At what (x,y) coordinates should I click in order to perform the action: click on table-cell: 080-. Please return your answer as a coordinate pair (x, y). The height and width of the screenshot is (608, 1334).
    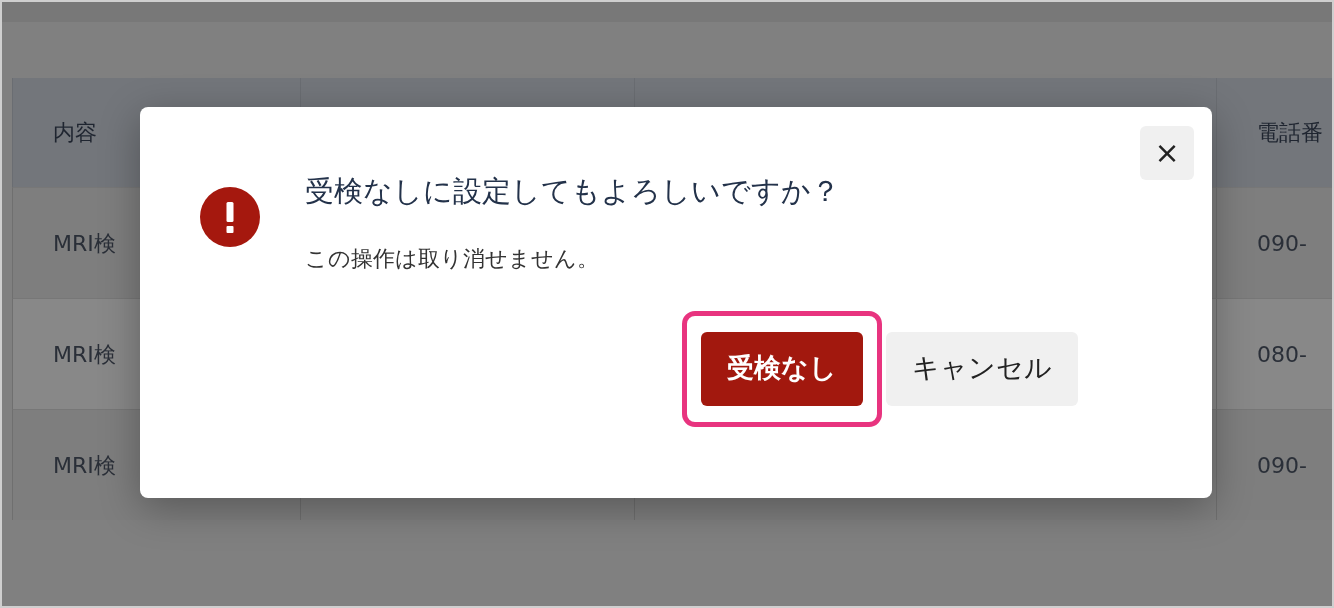
    Looking at the image, I should click on (1274, 353).